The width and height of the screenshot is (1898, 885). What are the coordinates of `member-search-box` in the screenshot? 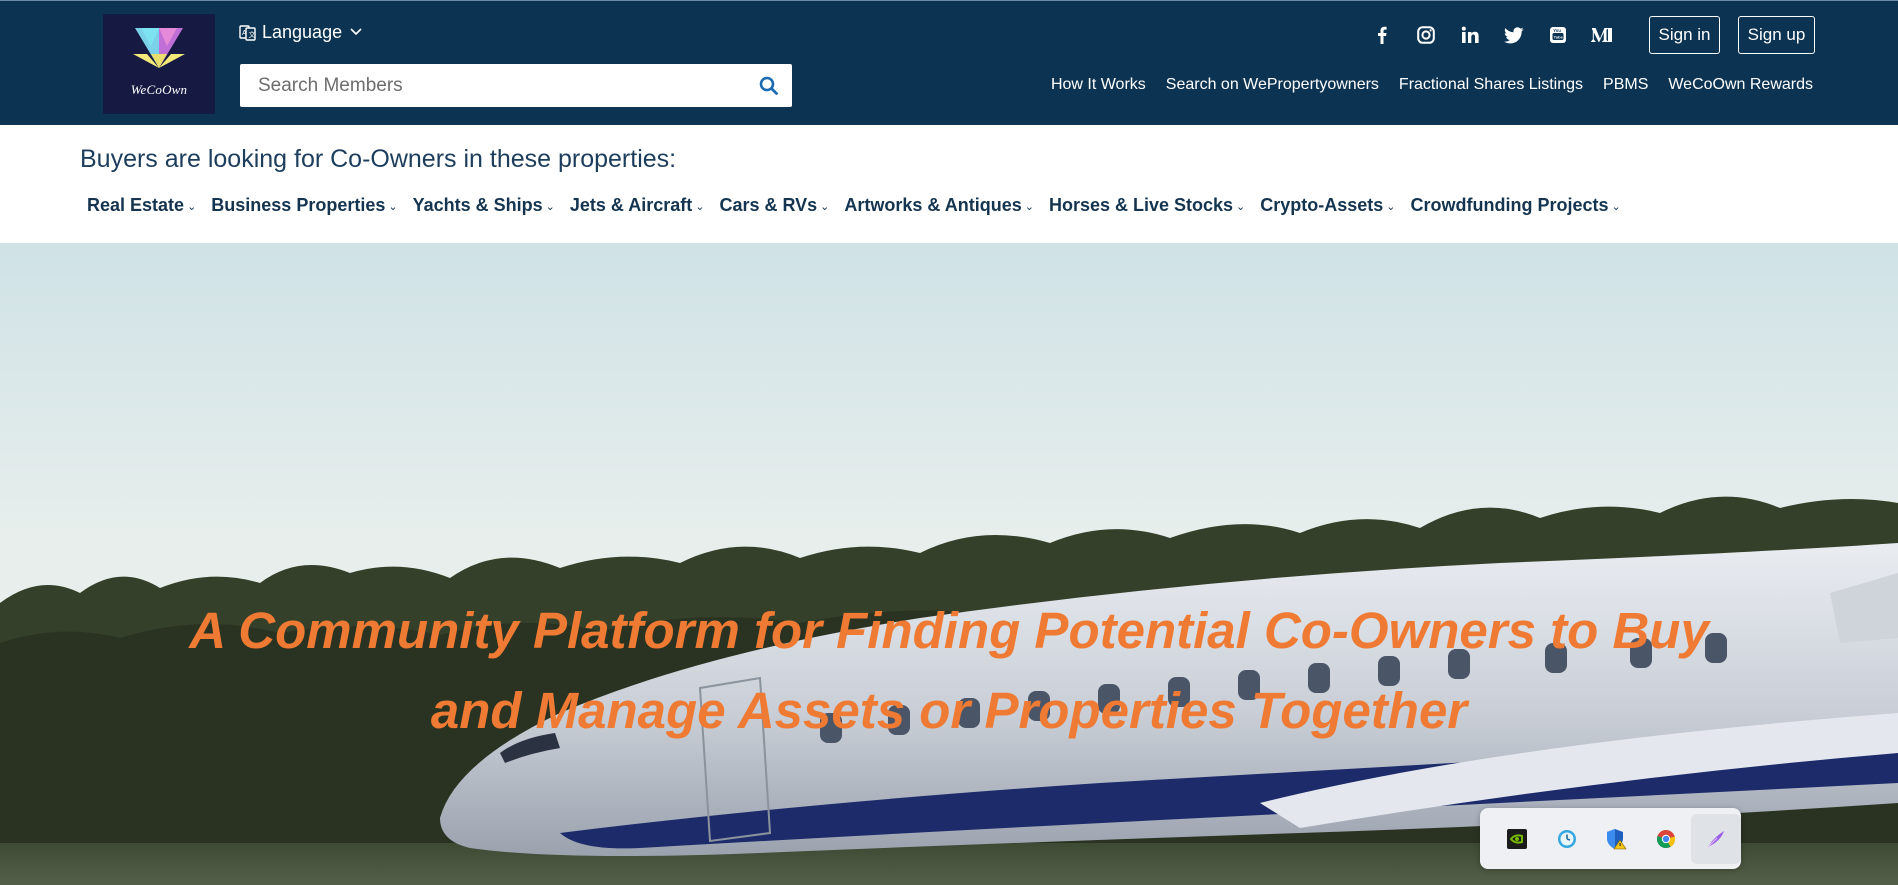 It's located at (516, 85).